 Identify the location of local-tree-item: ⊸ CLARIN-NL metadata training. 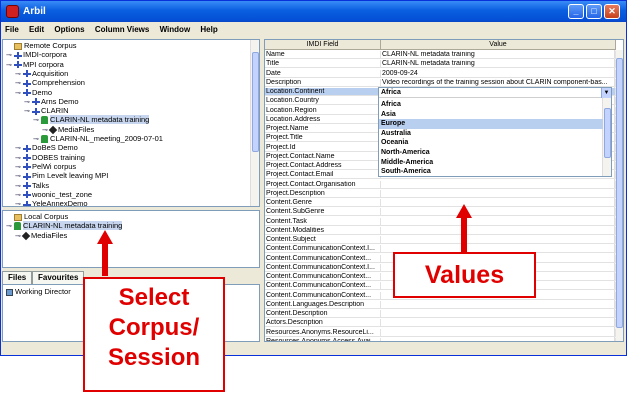
(64, 226).